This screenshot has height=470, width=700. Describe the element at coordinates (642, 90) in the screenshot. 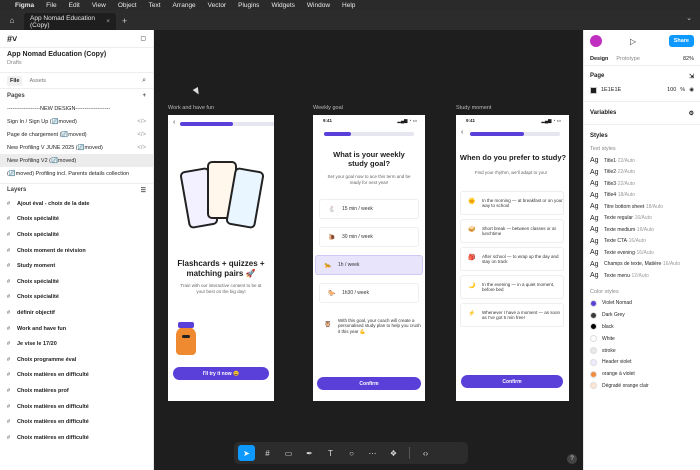

I see `page-fill-row: 1E1E1E 100 % ◉` at that location.